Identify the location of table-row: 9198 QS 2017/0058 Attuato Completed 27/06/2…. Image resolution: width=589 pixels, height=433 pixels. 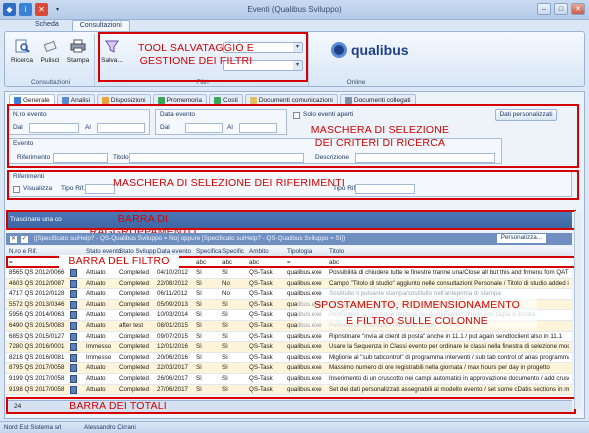
(289, 390).